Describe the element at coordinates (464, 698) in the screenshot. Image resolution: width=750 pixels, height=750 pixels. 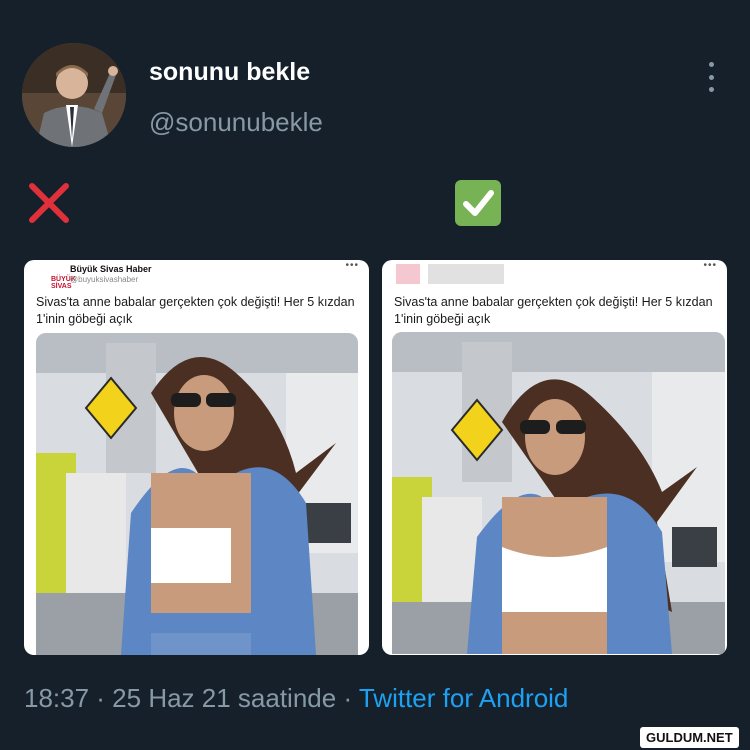
I see `tweet-source-link: Twitter for Android` at that location.